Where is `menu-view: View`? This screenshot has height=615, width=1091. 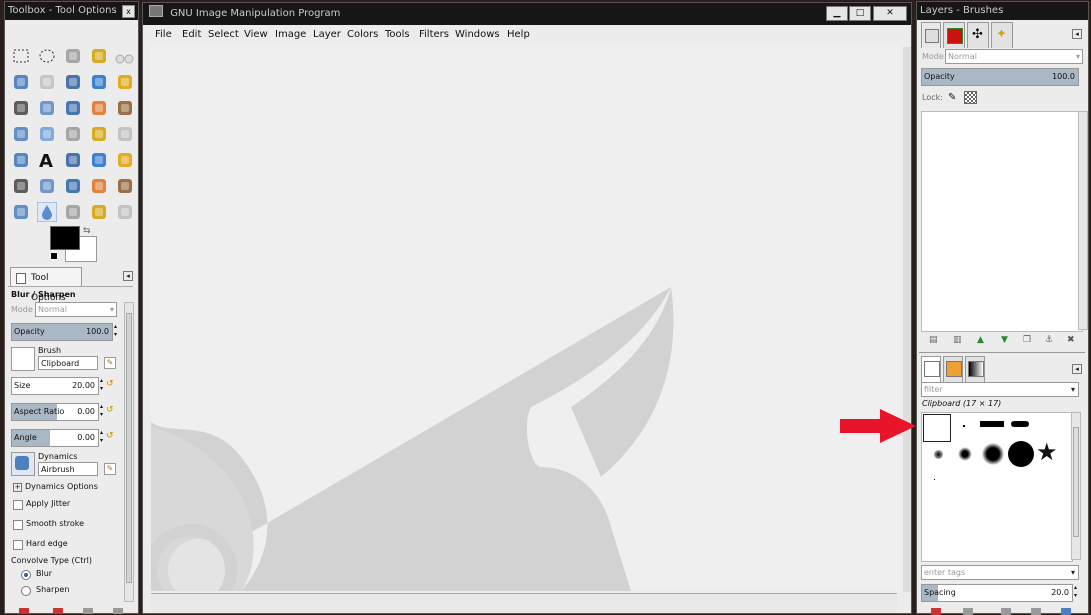 menu-view: View is located at coordinates (256, 34).